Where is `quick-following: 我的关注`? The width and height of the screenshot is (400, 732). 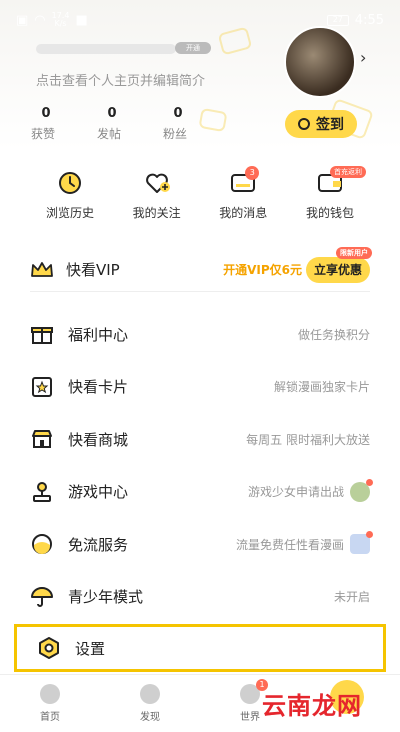 quick-following: 我的关注 is located at coordinates (157, 195).